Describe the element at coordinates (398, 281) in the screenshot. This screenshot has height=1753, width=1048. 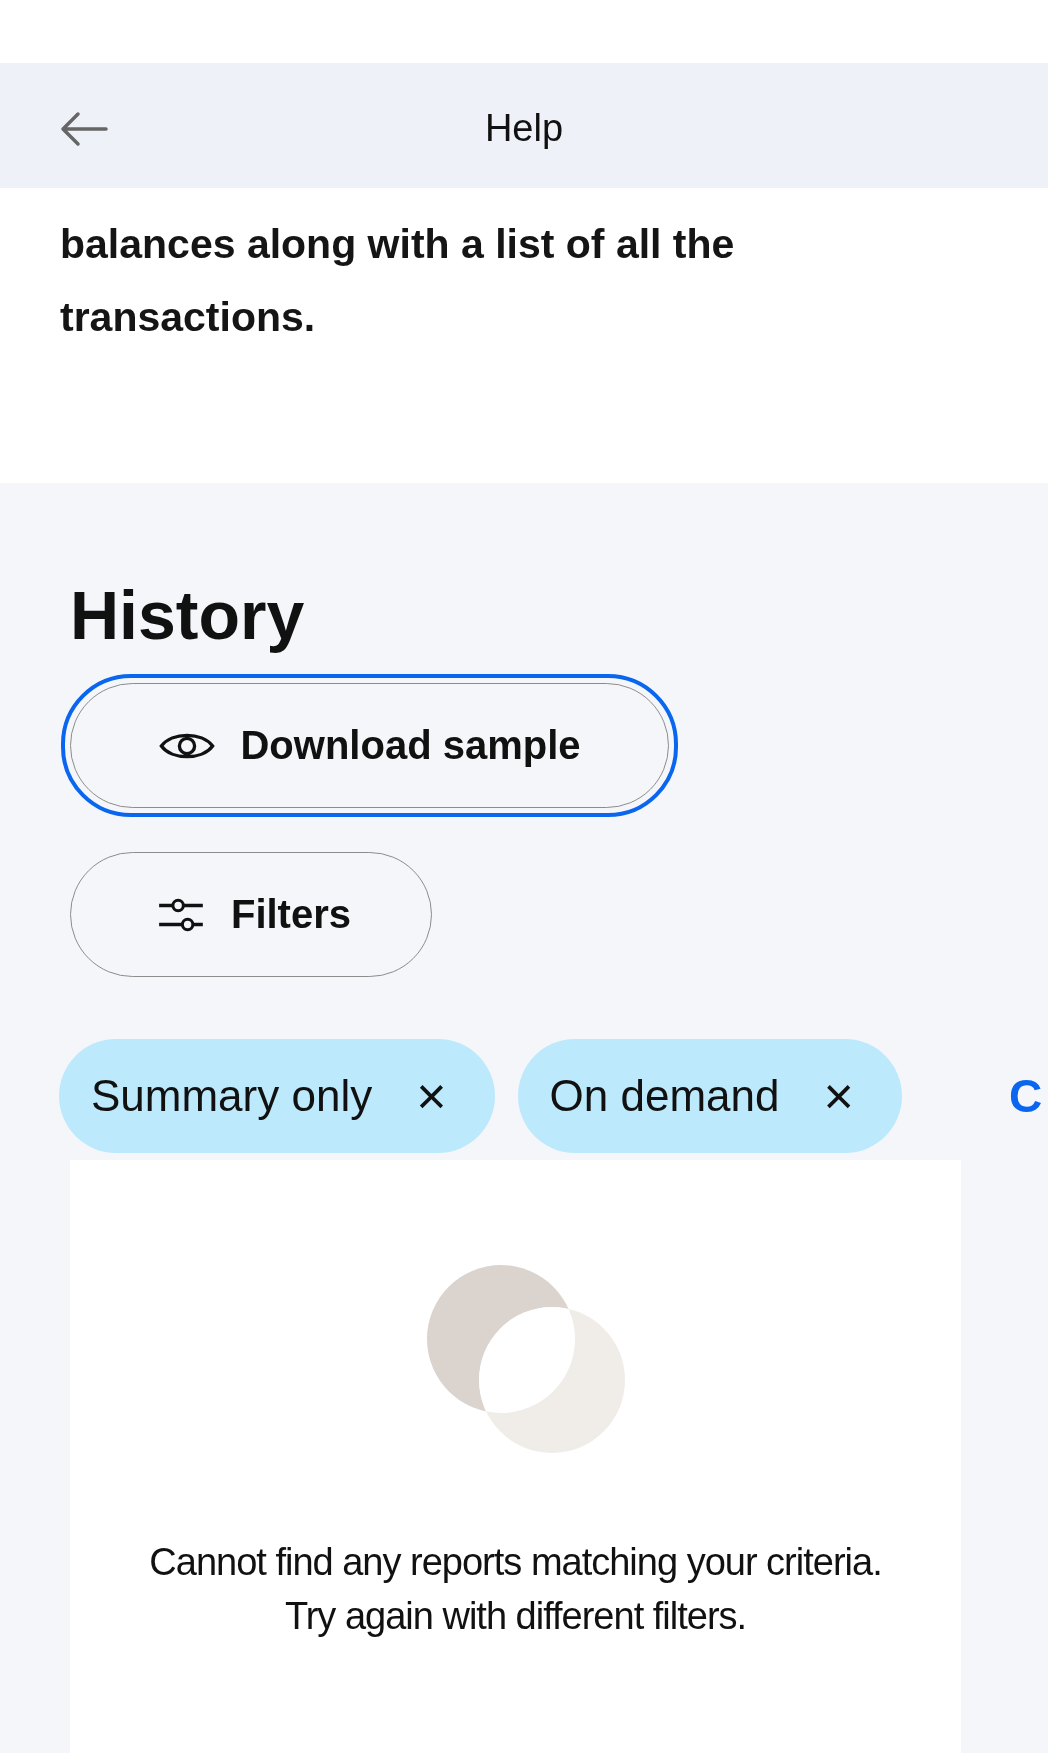
I see `description-text: balances along with a list of all the transactions.` at that location.